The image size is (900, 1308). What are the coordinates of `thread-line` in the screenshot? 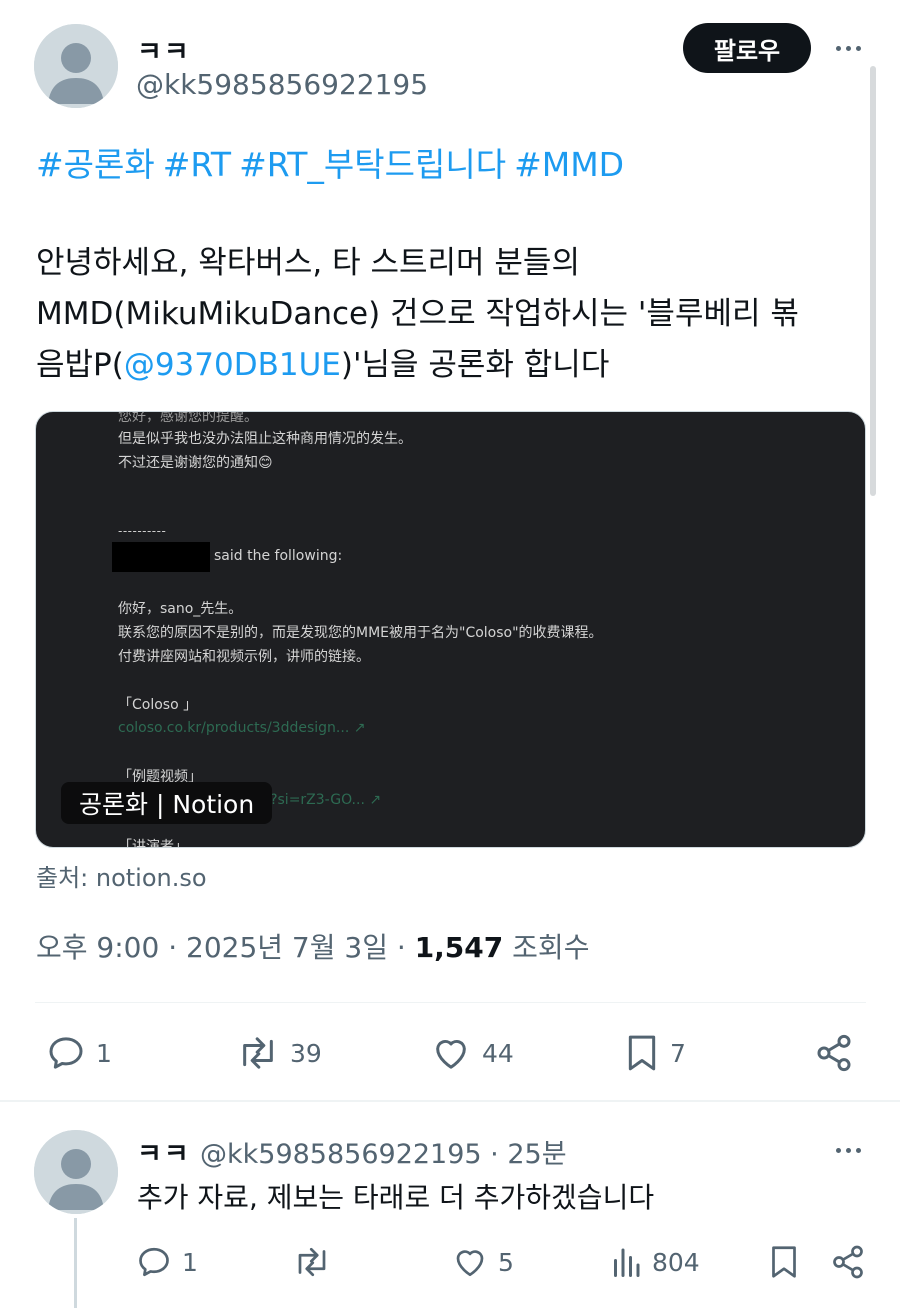 It's located at (75, 1263).